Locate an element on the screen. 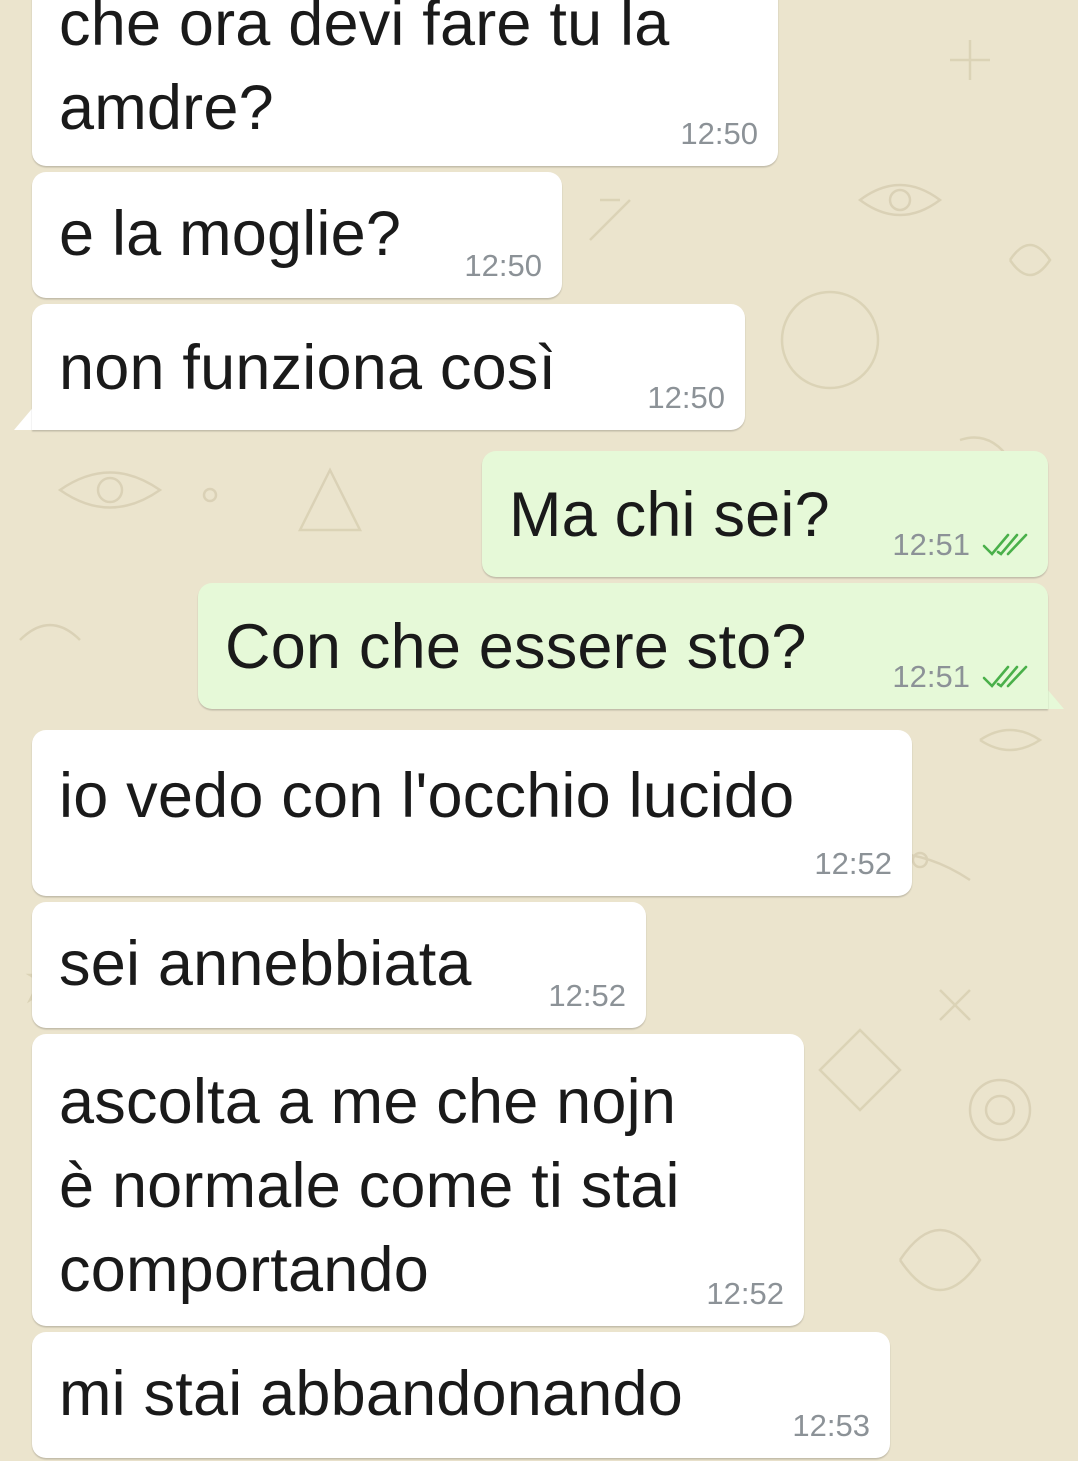 This screenshot has height=1461, width=1078. message-bubble-incoming: mi stai abbandonando 12:53 is located at coordinates (461, 1395).